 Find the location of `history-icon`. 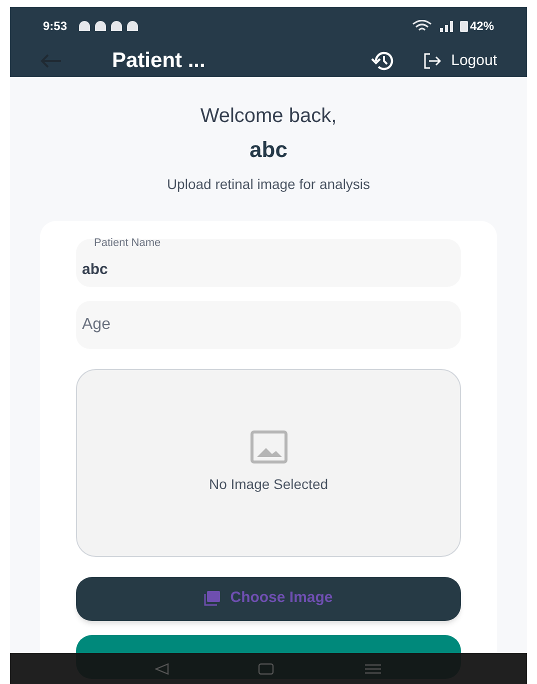

history-icon is located at coordinates (383, 61).